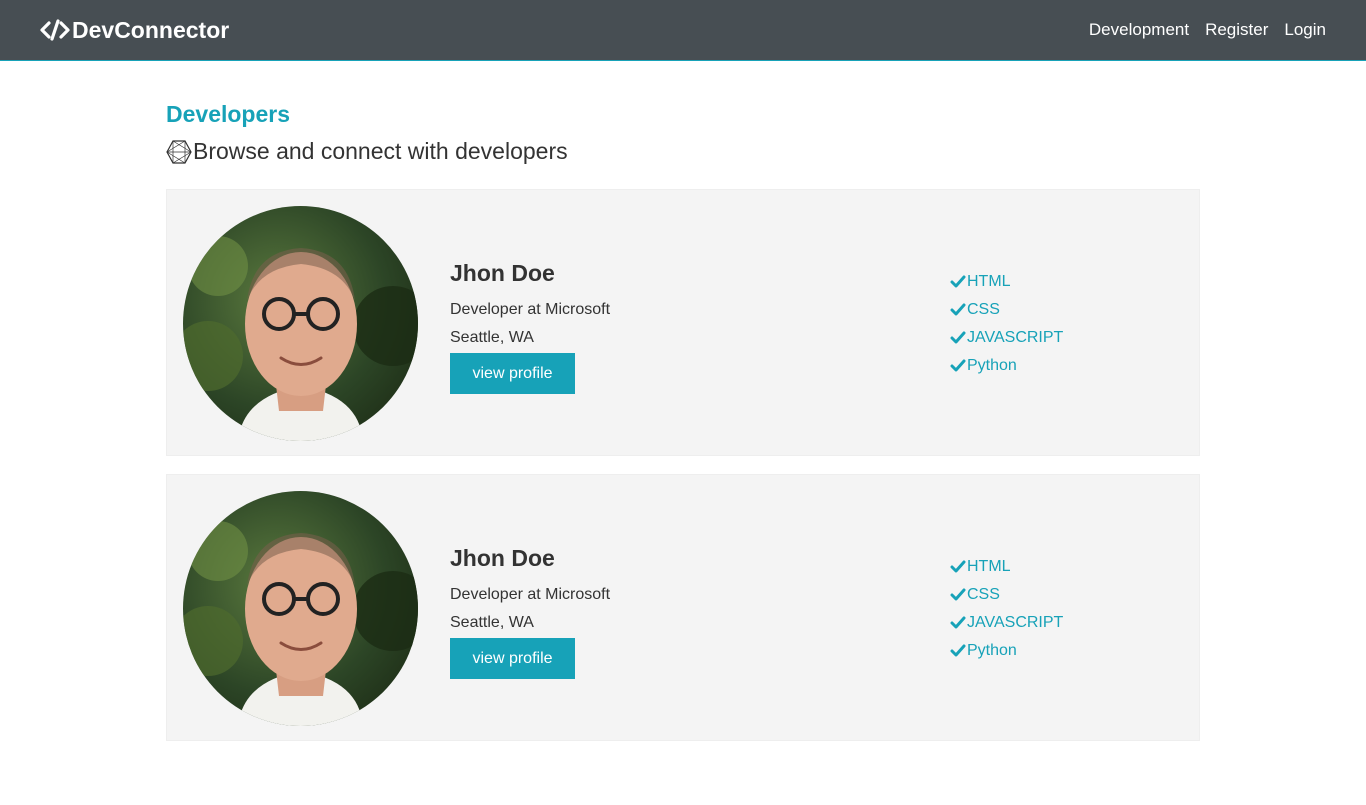  I want to click on code-icon, so click(55, 30).